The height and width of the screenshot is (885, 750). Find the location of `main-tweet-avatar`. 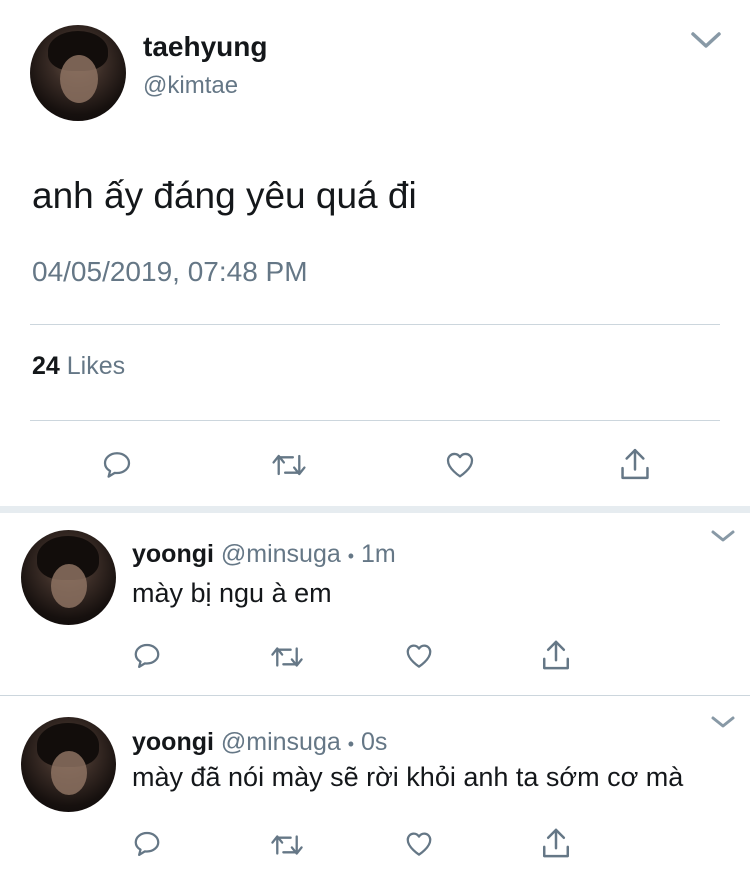

main-tweet-avatar is located at coordinates (78, 73).